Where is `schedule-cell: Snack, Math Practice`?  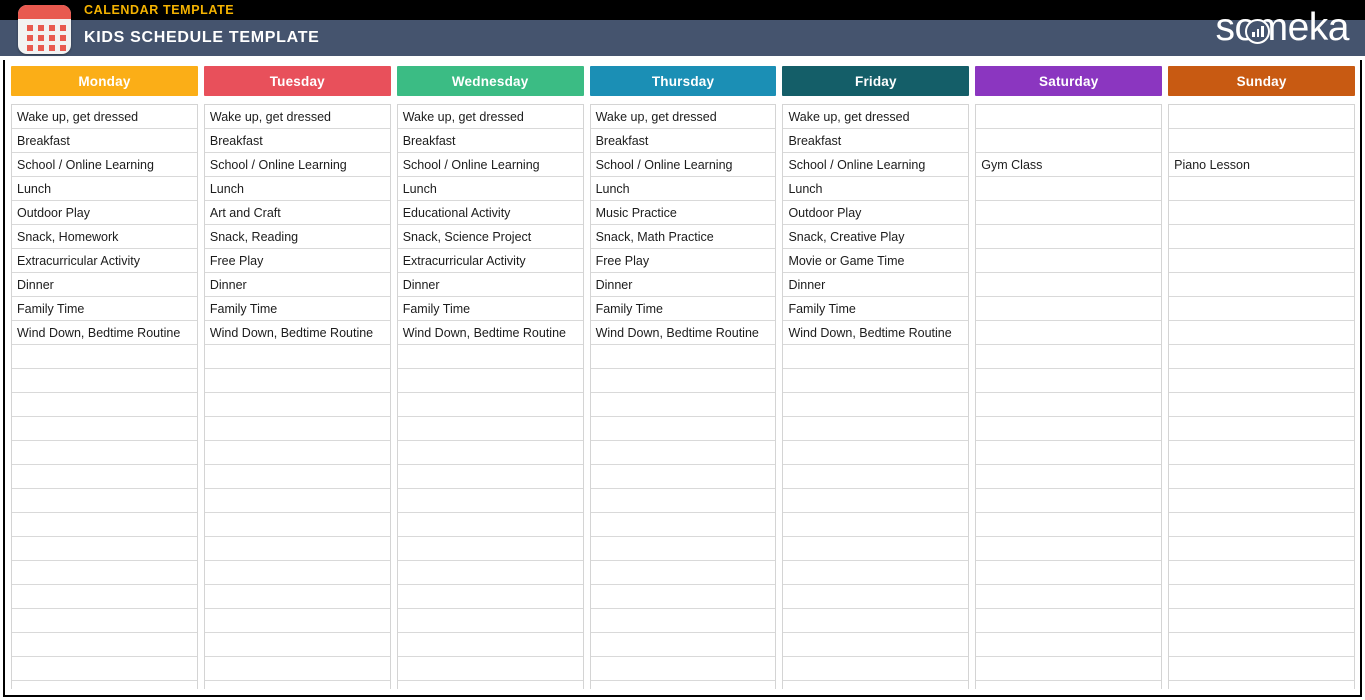
schedule-cell: Snack, Math Practice is located at coordinates (683, 237).